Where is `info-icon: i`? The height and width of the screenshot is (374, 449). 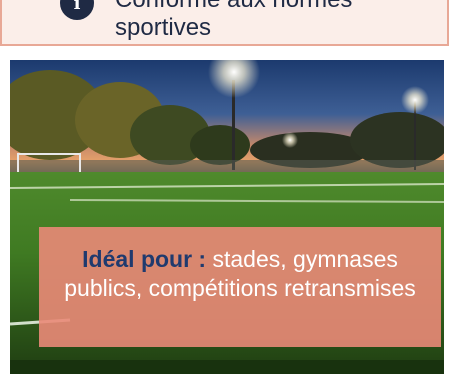 info-icon: i is located at coordinates (77, 10).